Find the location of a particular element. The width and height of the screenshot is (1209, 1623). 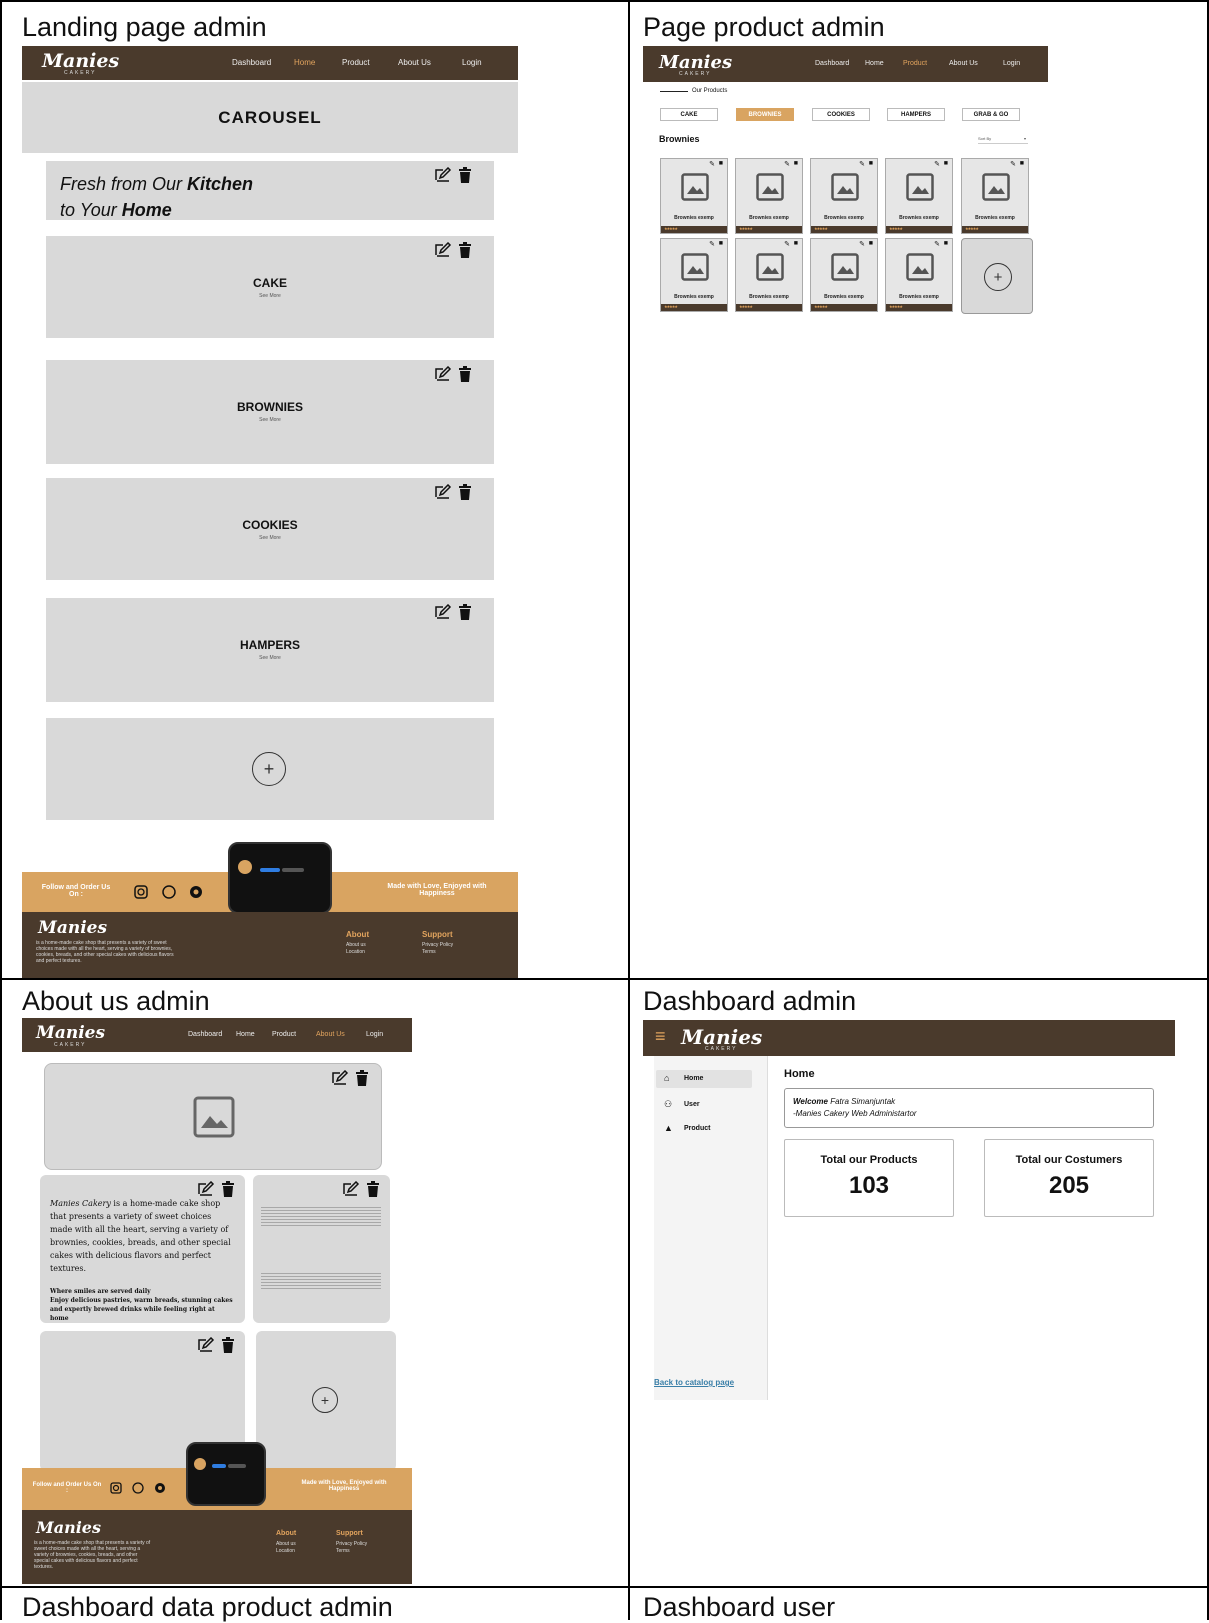

tab-brownies: BROWNIES is located at coordinates (765, 114).